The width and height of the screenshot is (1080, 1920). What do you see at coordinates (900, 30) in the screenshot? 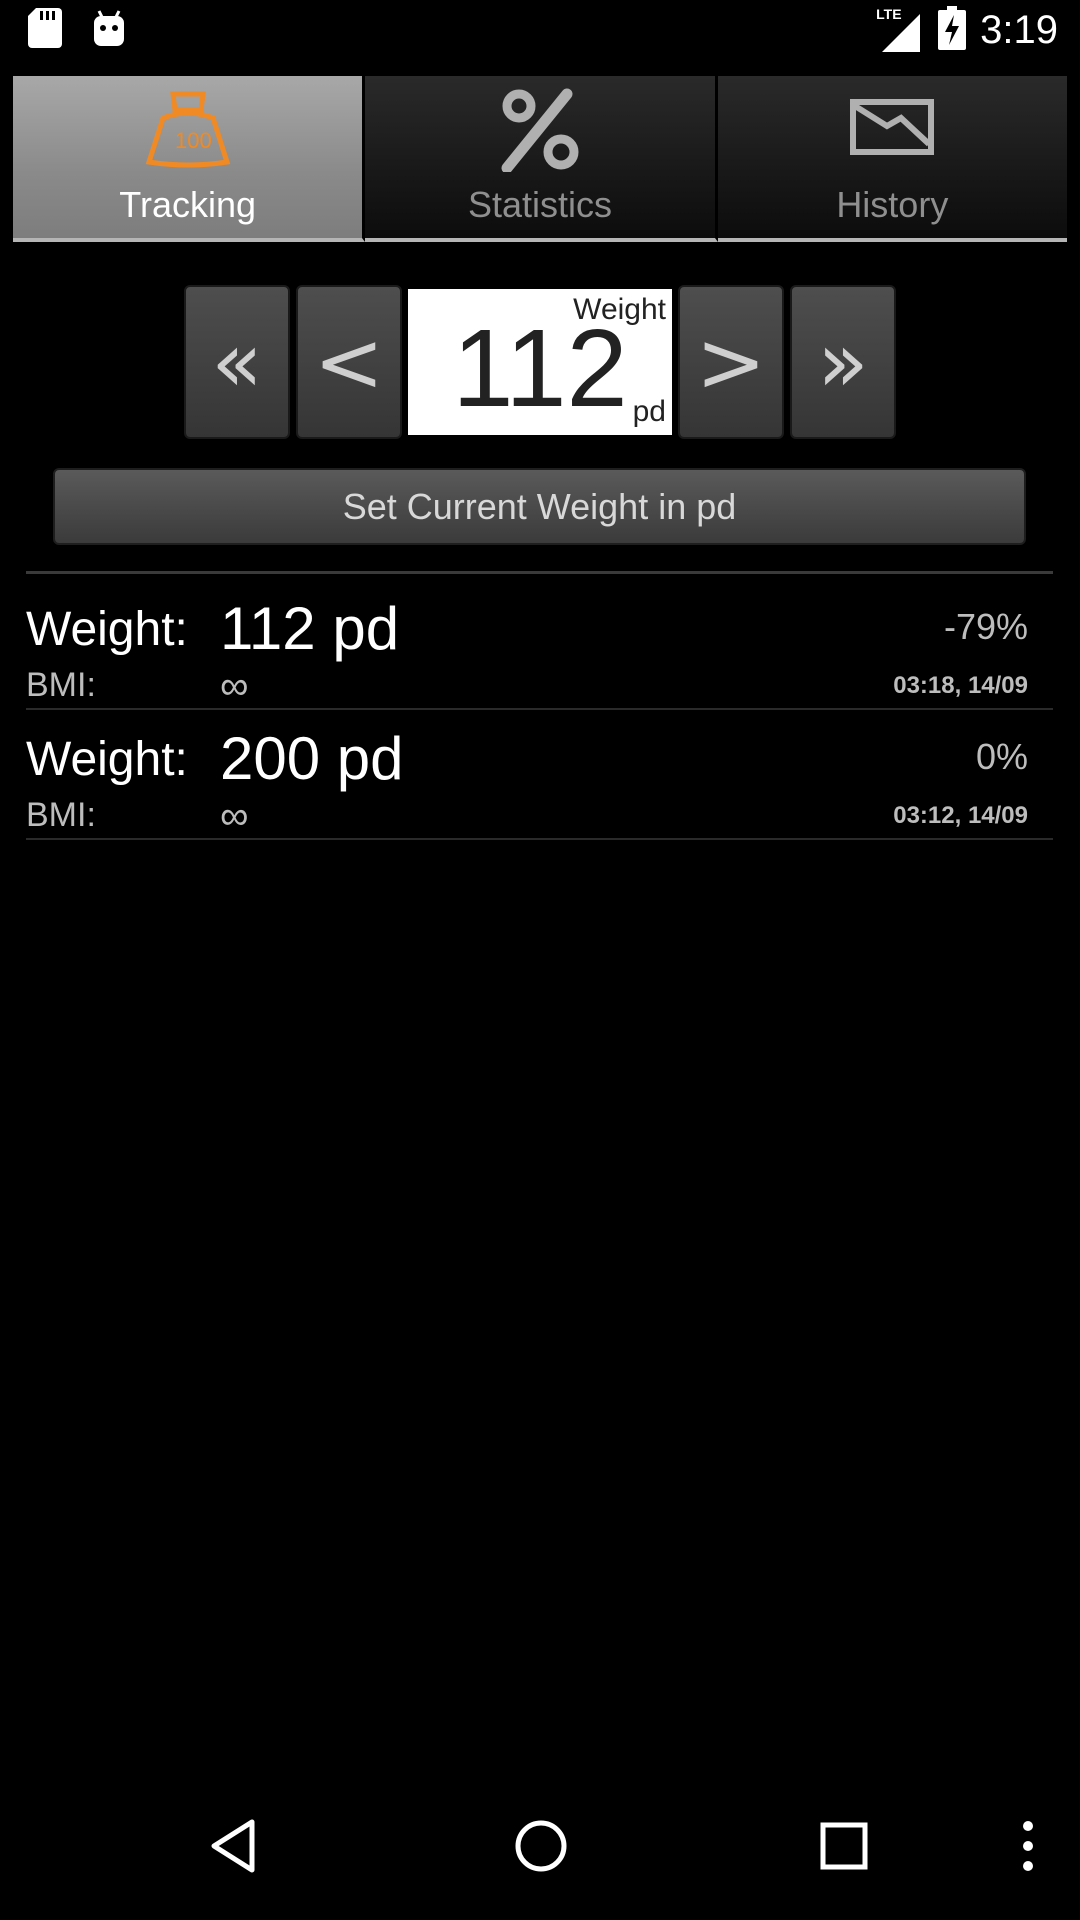
I see `signal-icon: LTE` at bounding box center [900, 30].